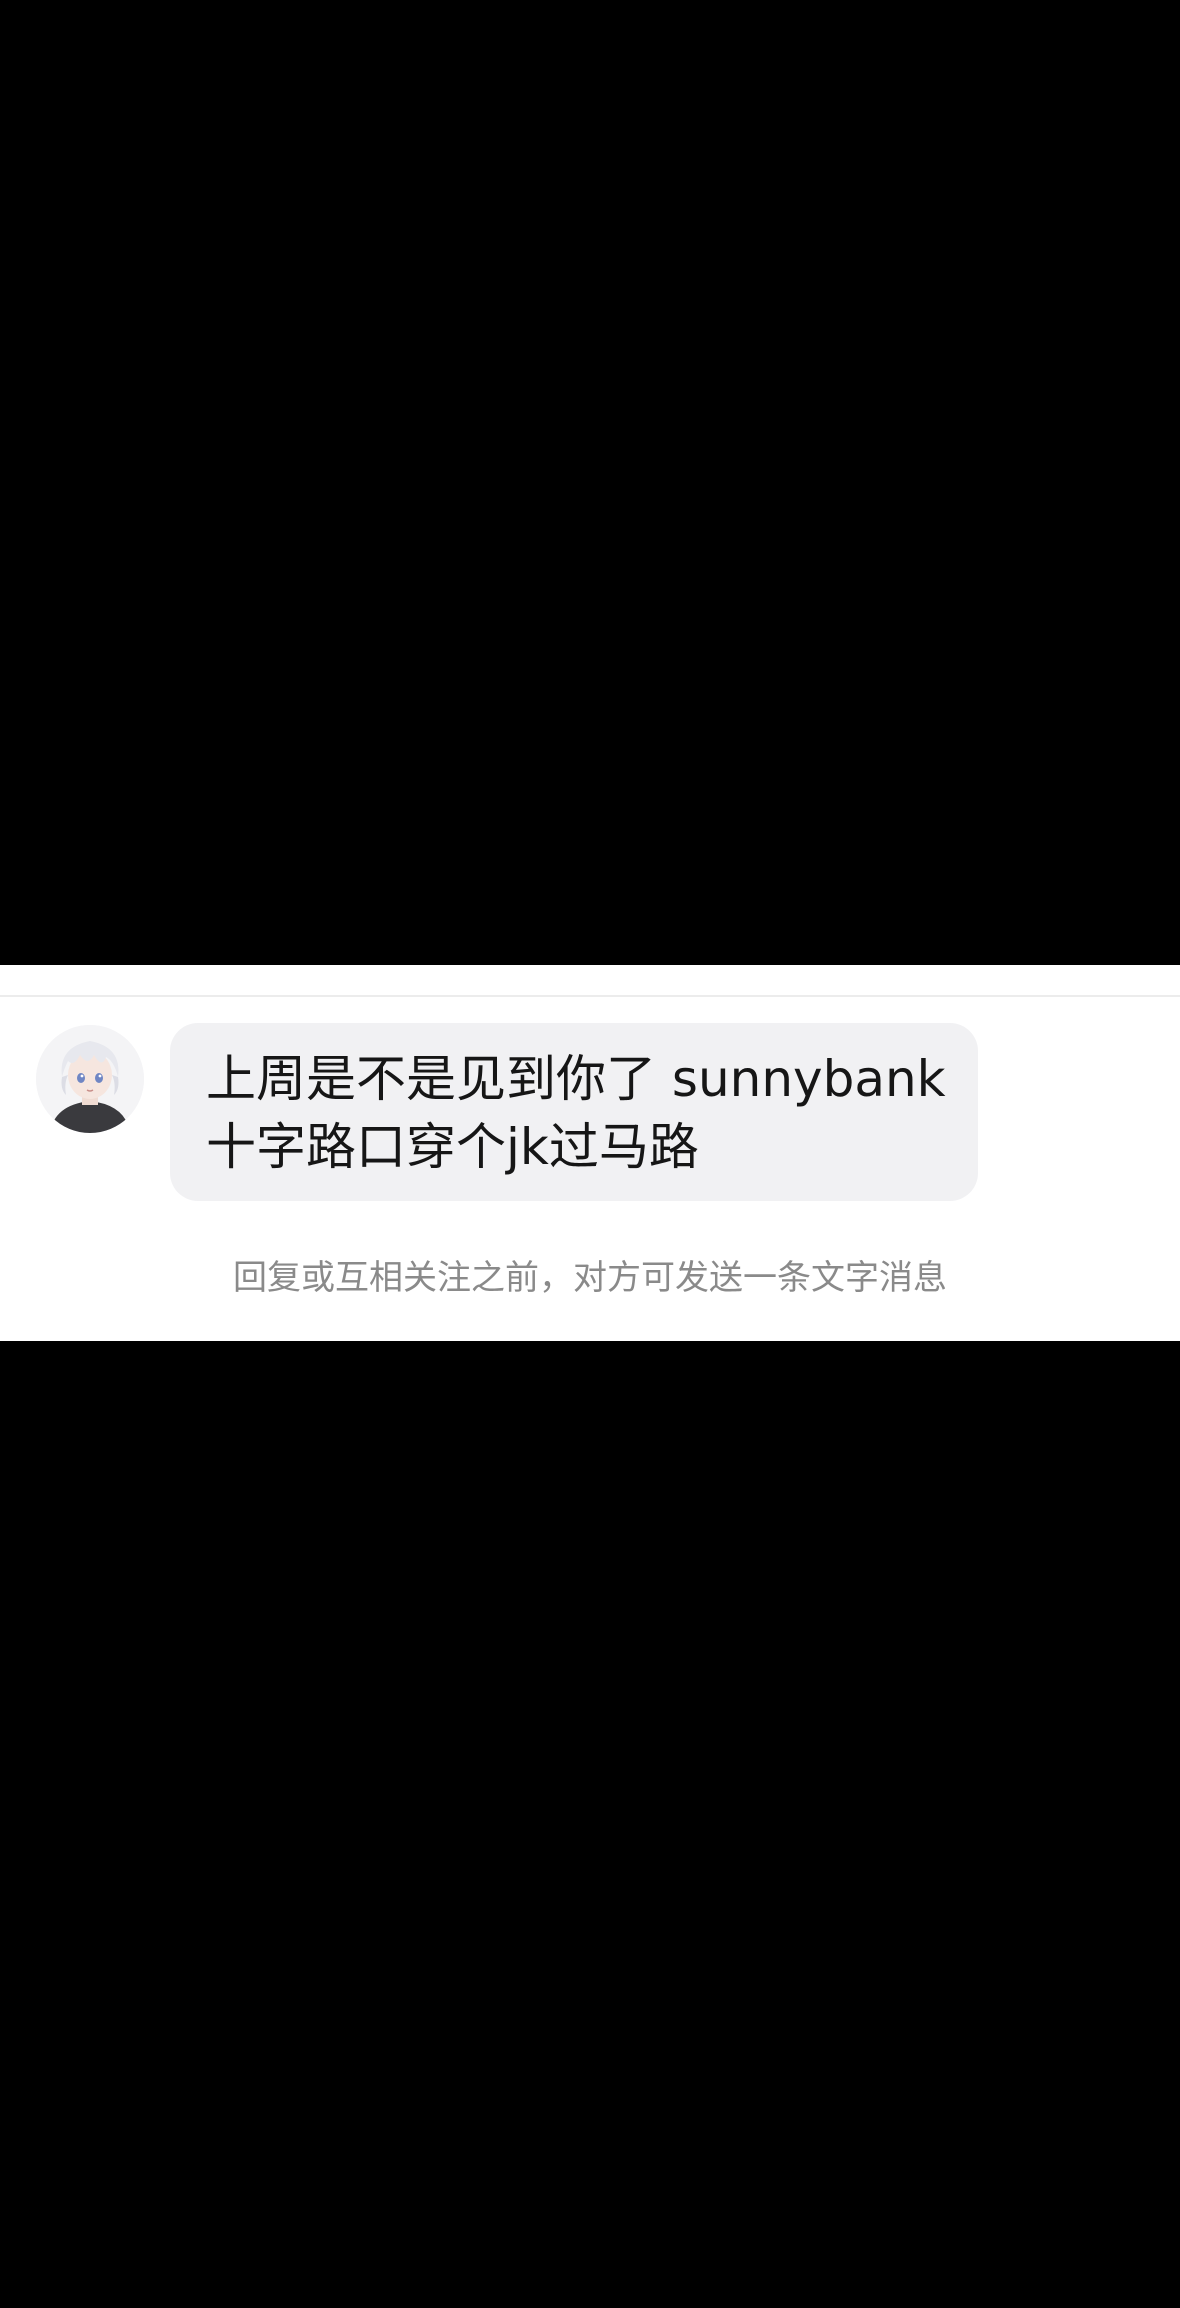 Image resolution: width=1180 pixels, height=2308 pixels. I want to click on anime-character-avatar-icon, so click(90, 1079).